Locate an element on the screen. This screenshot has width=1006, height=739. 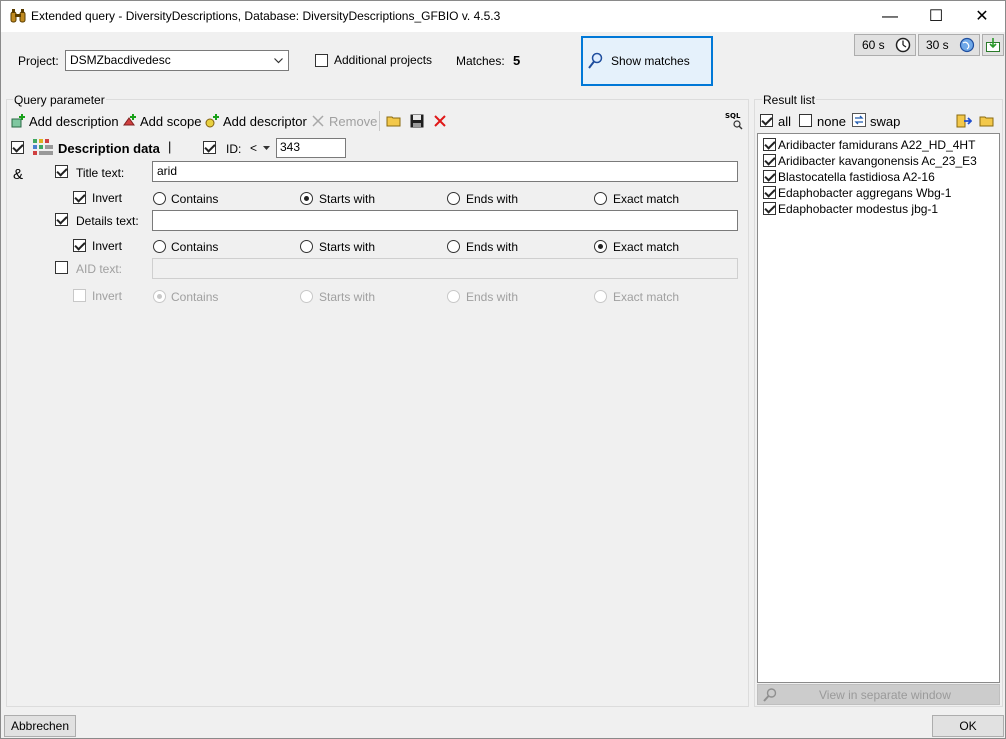
details-exact-match-radio is located at coordinates (600, 246).